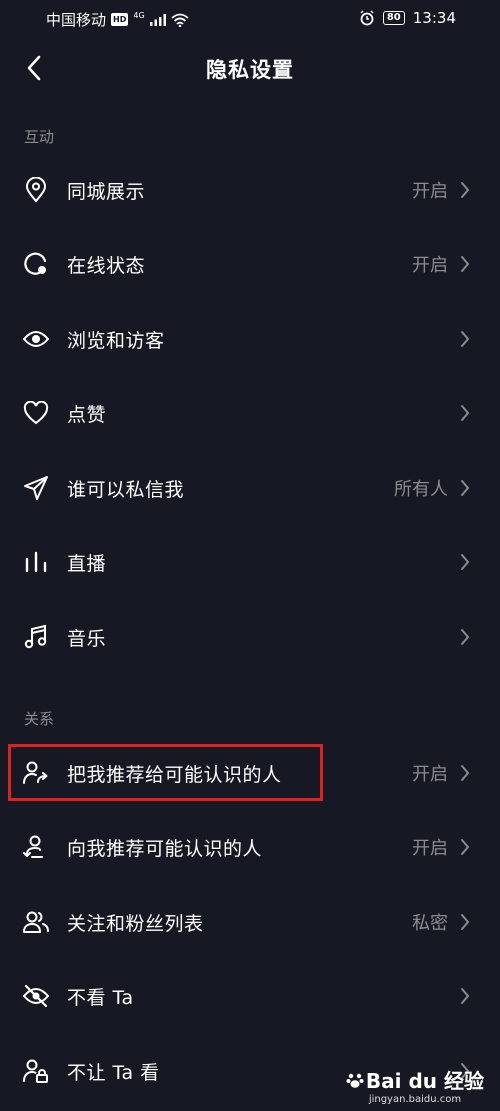 The width and height of the screenshot is (500, 1111). What do you see at coordinates (250, 637) in the screenshot?
I see `settings-row-music: 音乐` at bounding box center [250, 637].